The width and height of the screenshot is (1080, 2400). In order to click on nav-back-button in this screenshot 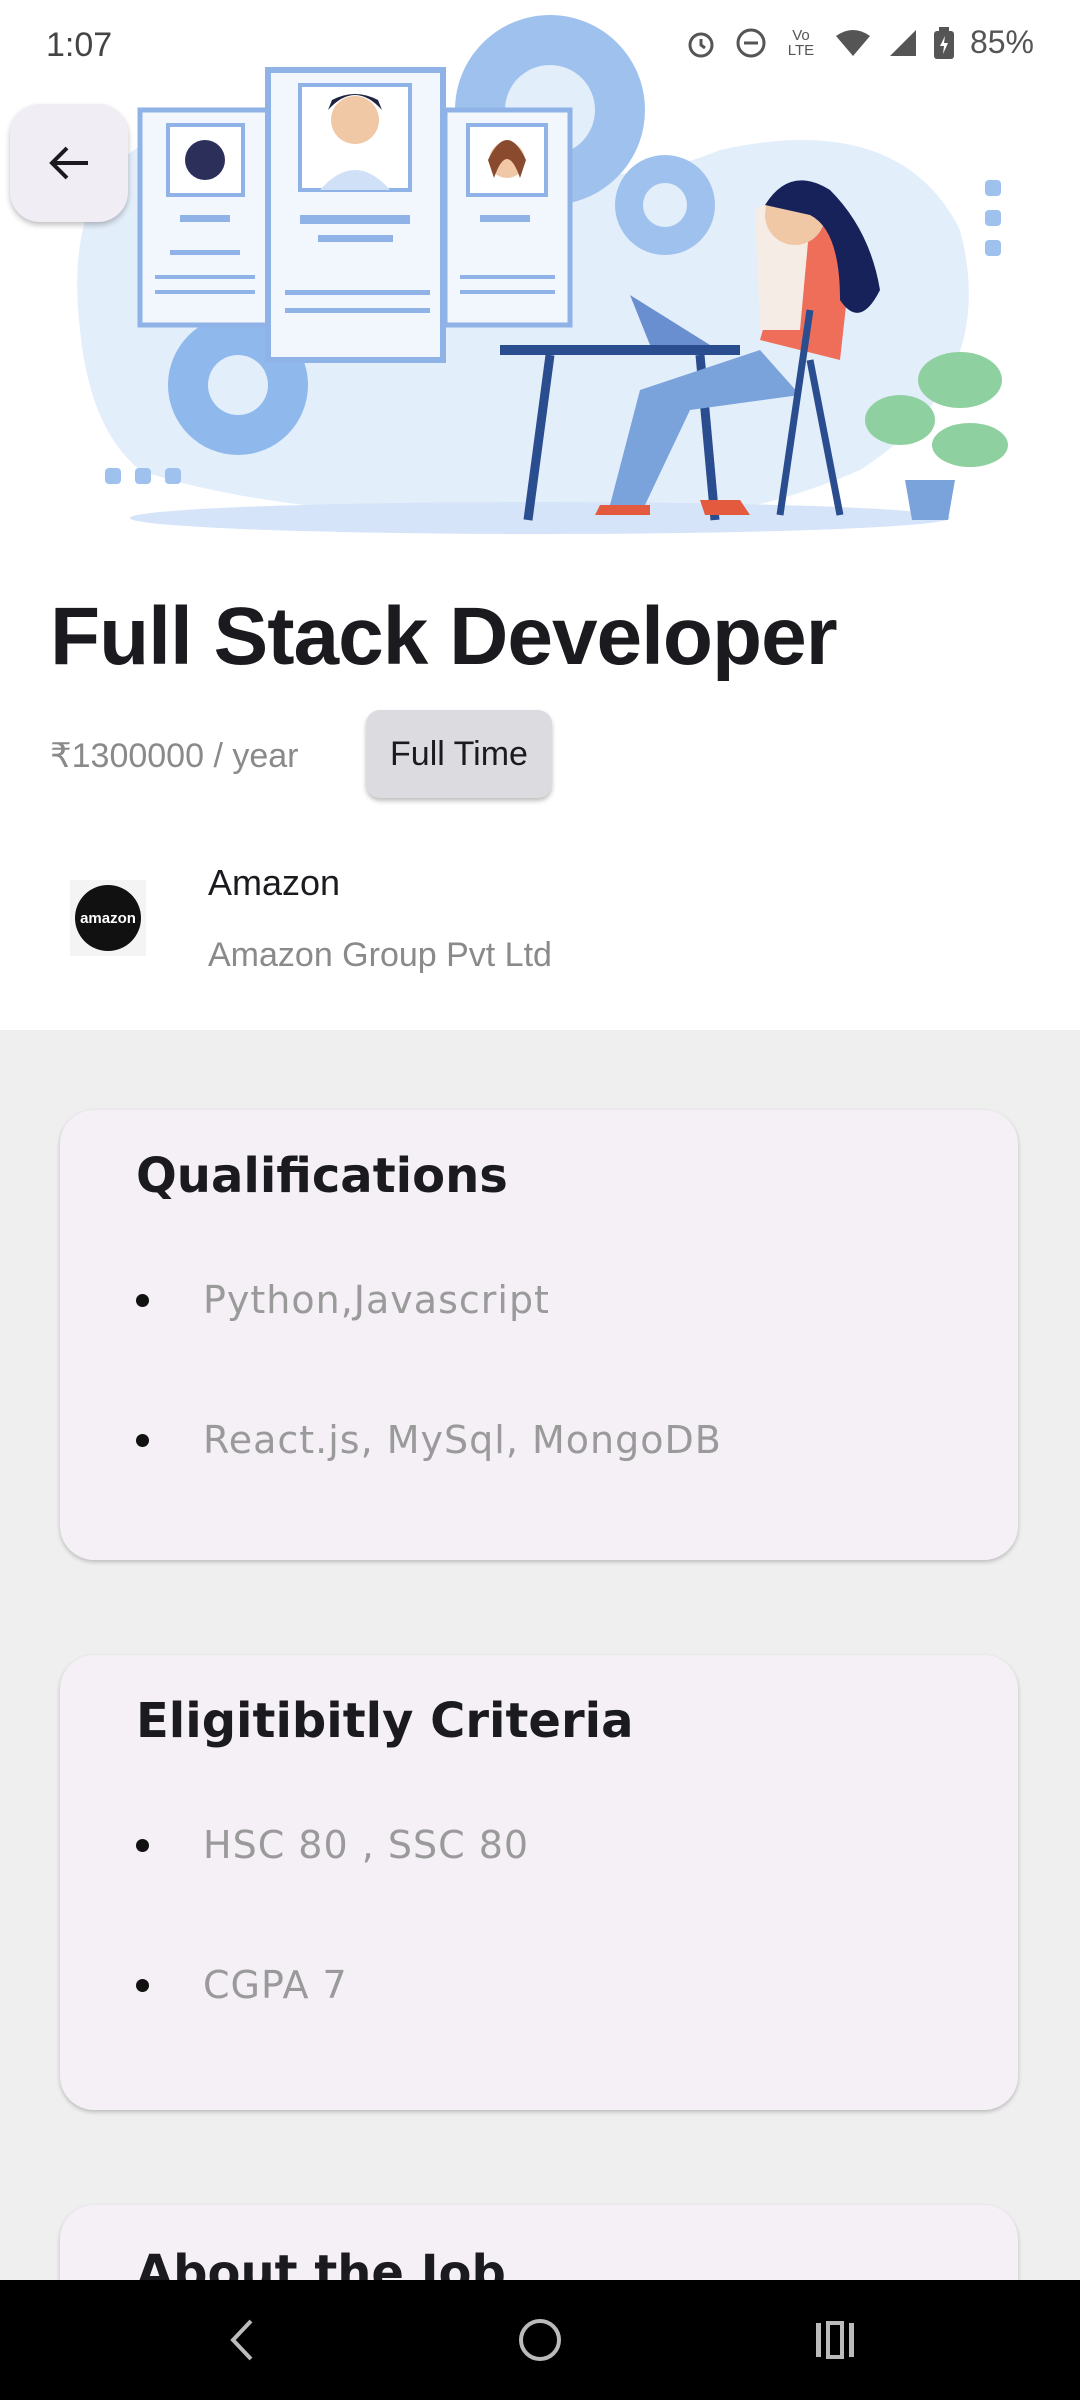, I will do `click(243, 2340)`.